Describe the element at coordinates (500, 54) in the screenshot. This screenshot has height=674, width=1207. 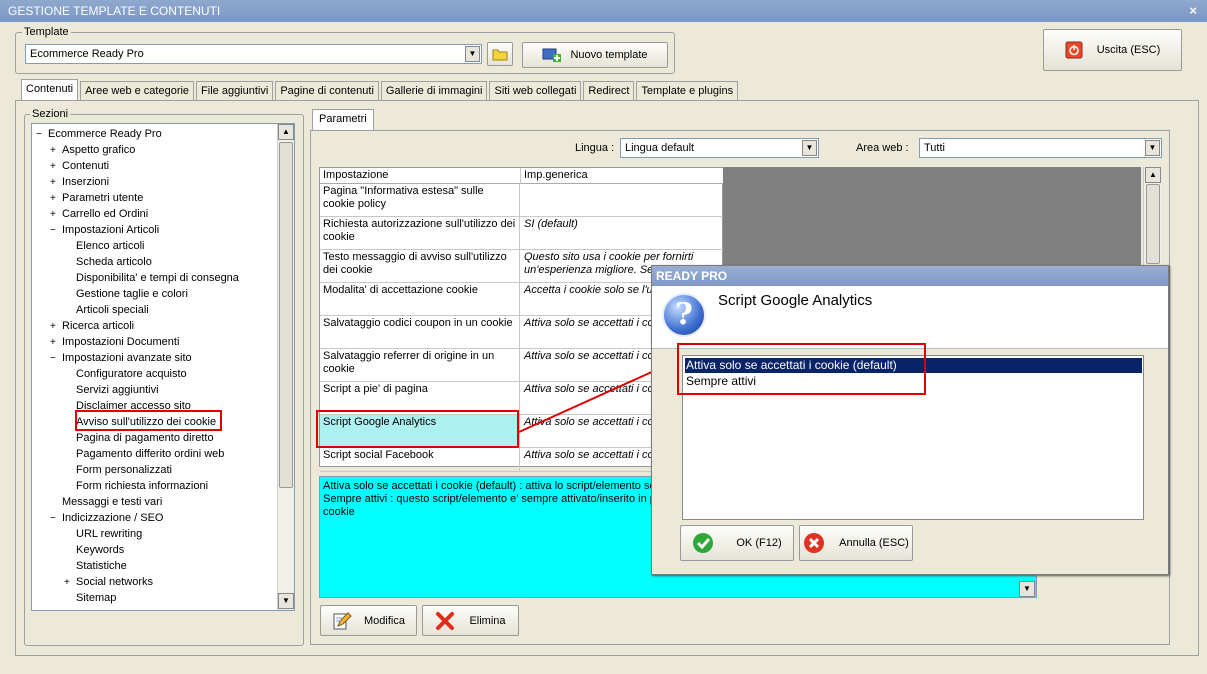
I see `folder-button` at that location.